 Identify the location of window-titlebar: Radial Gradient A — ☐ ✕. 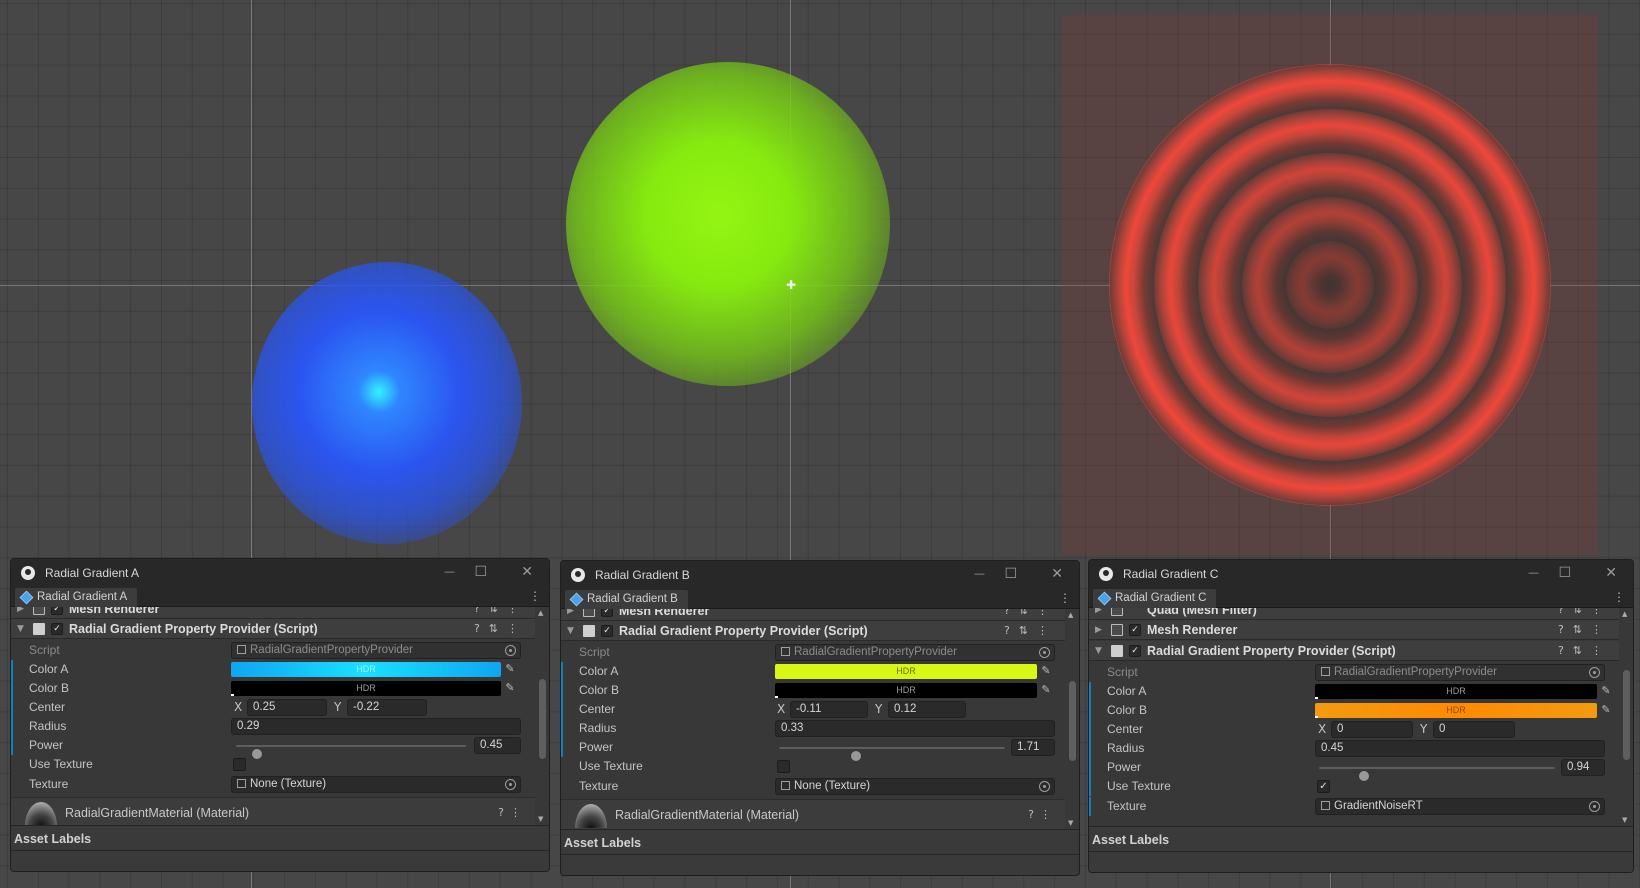
(280, 573).